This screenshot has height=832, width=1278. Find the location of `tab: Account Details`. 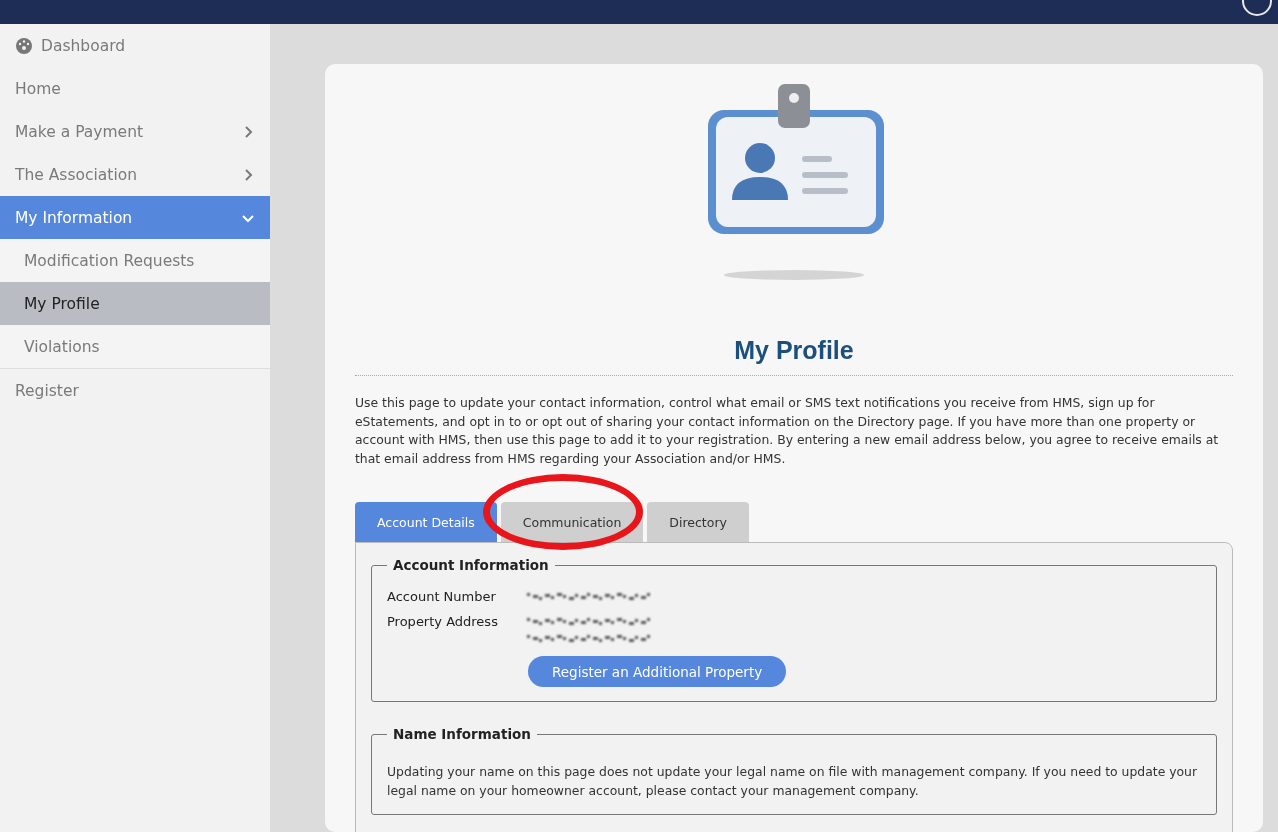

tab: Account Details is located at coordinates (426, 522).